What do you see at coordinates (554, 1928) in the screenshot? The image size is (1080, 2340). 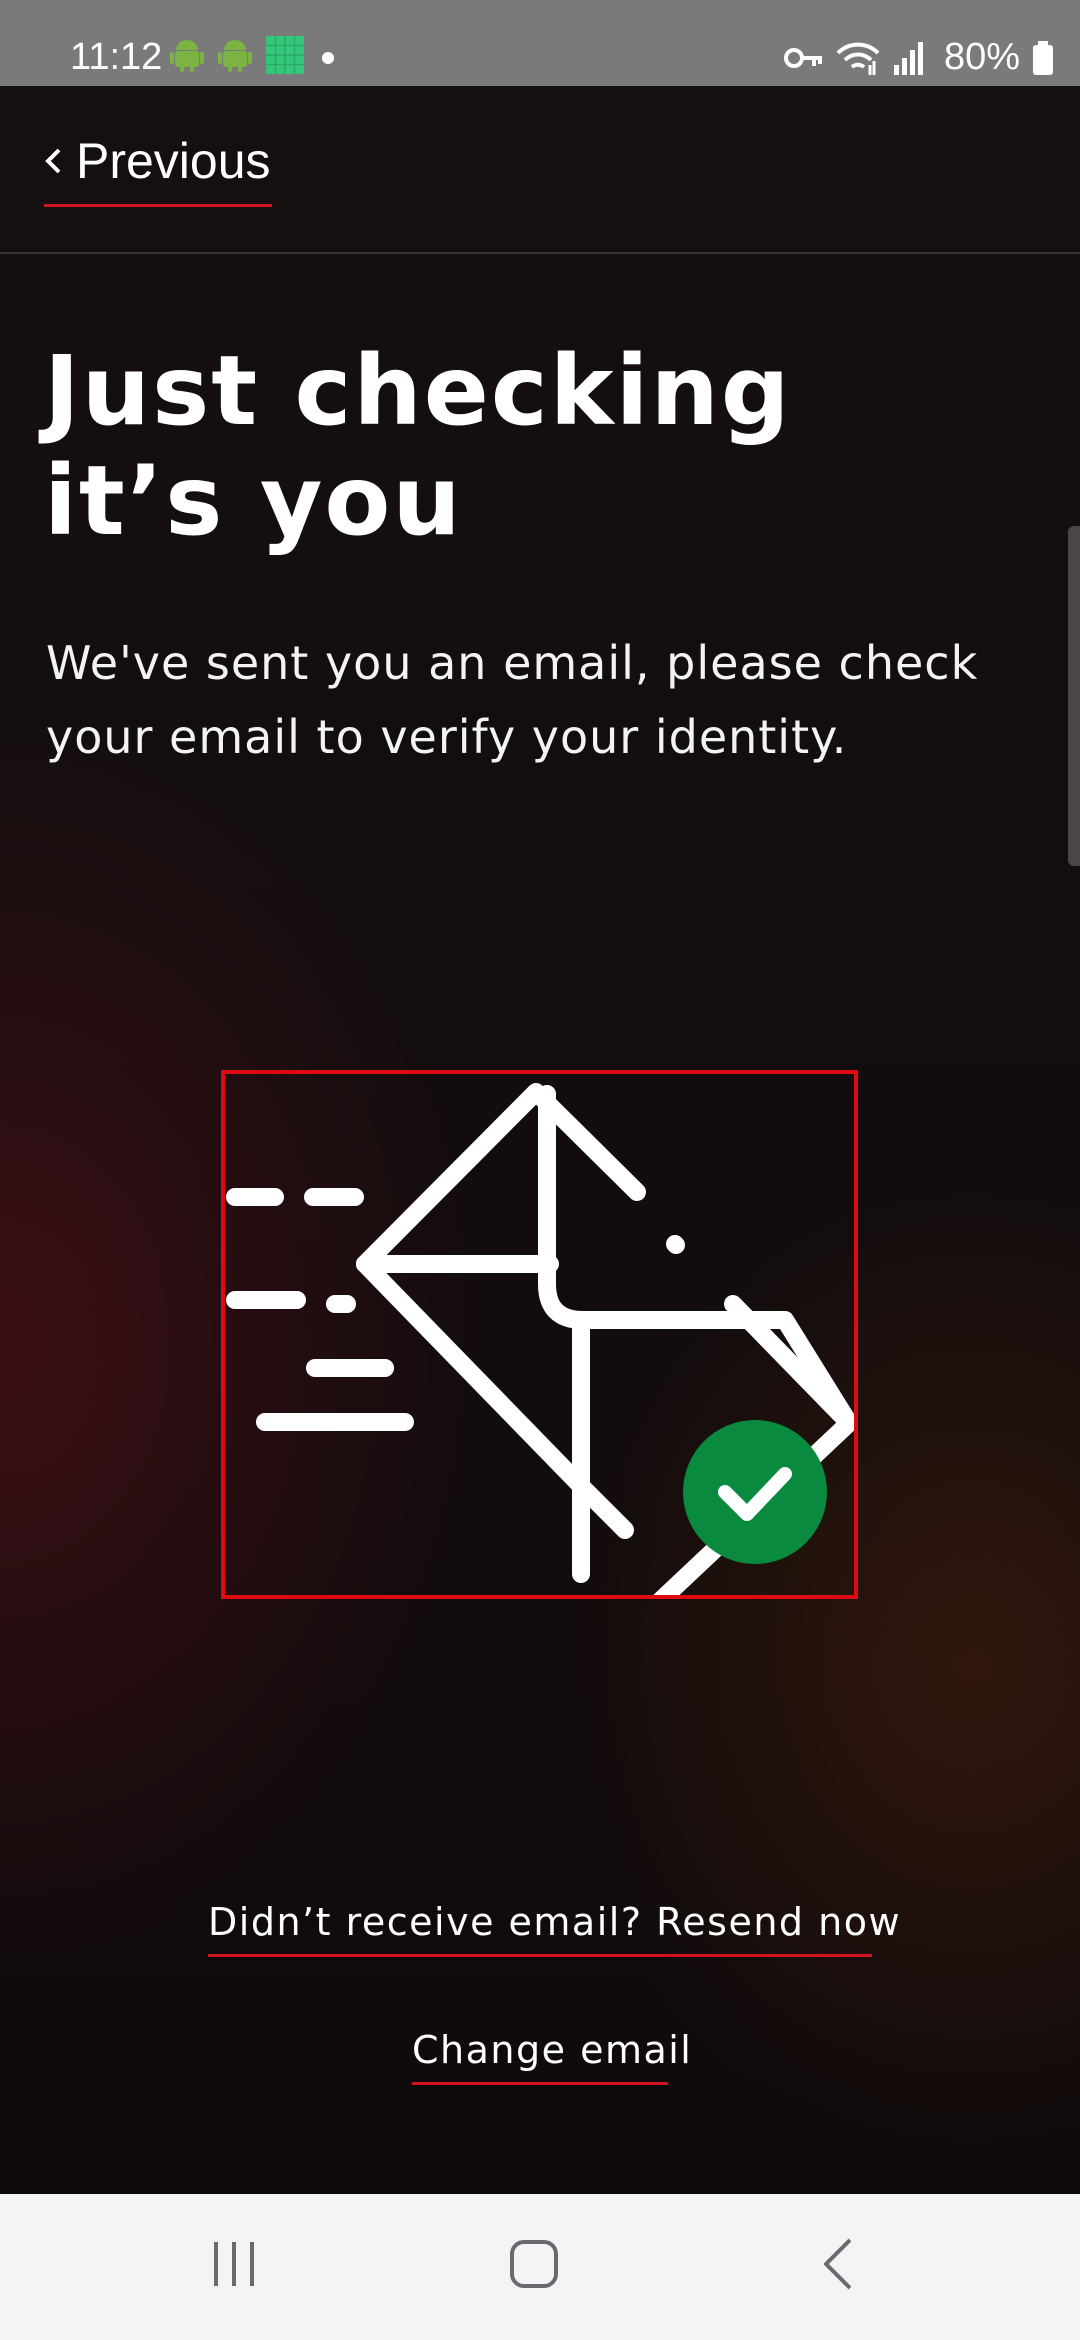 I see `resend-email-link: Didn’t receive email? Resend now` at bounding box center [554, 1928].